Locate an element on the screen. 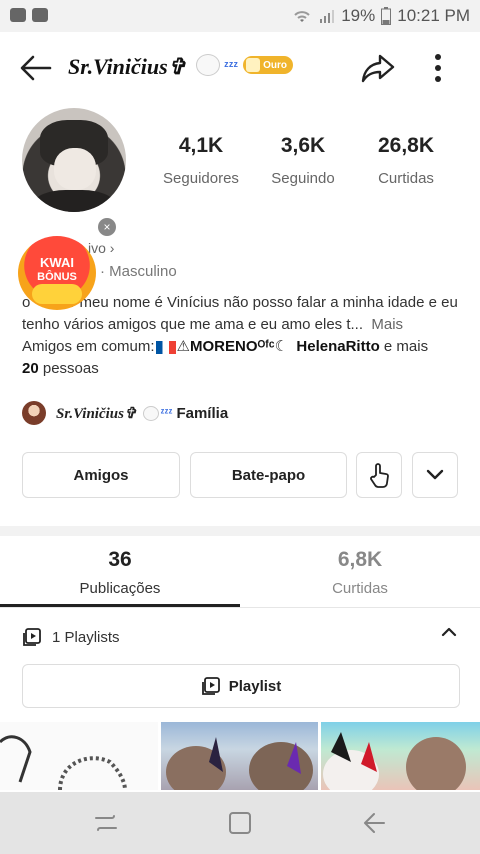 This screenshot has width=480, height=854. share-button is located at coordinates (379, 68).